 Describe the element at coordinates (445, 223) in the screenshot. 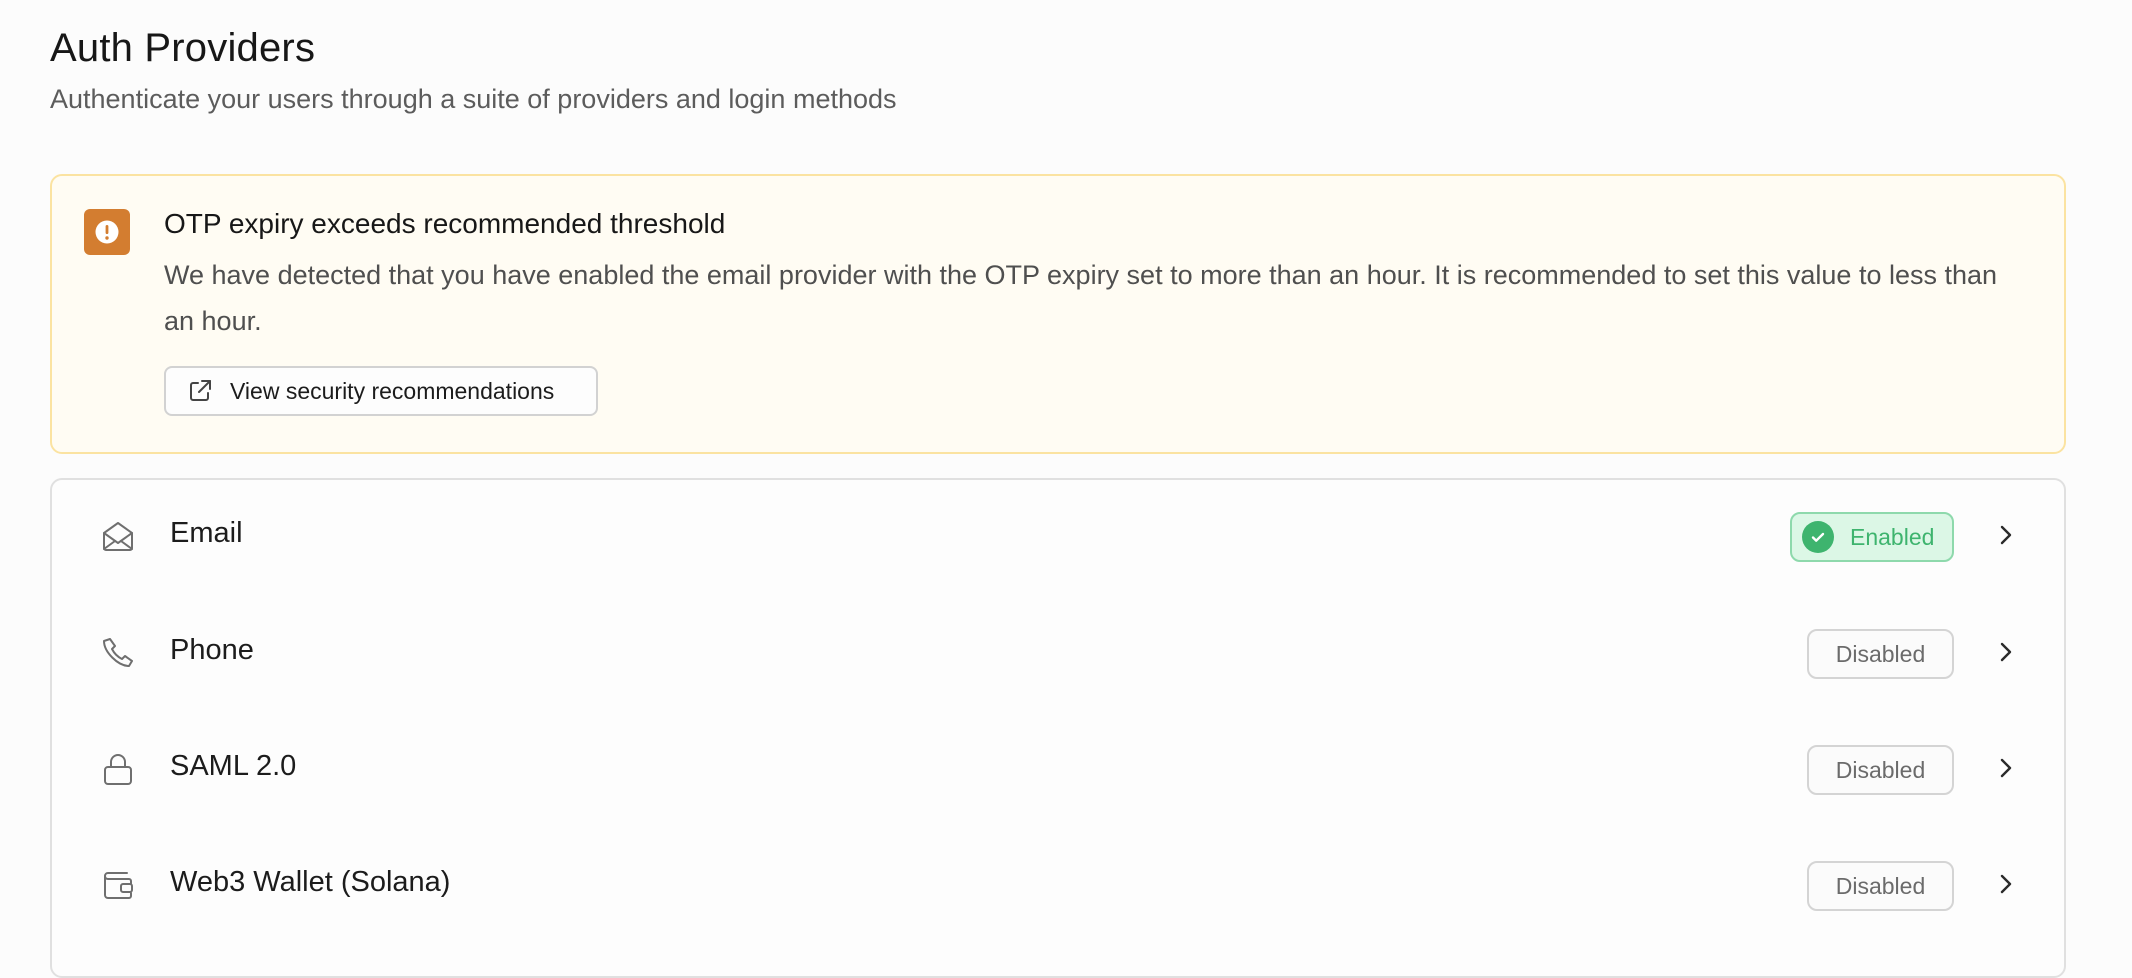

I see `alert-title: OTP expiry exceeds recommended threshold` at that location.